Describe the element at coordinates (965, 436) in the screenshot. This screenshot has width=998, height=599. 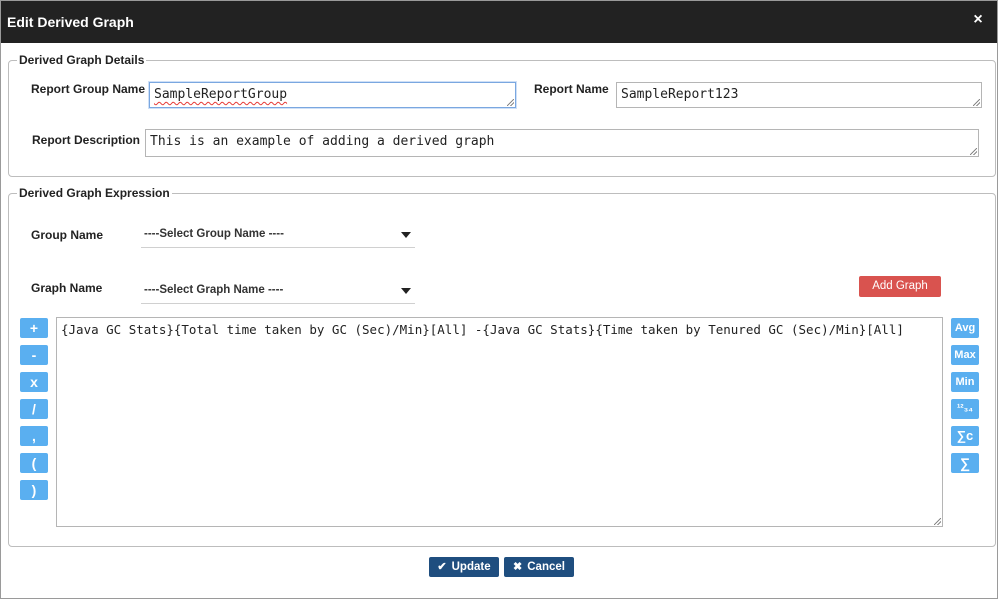
I see `sum-count-icon: ∑c` at that location.